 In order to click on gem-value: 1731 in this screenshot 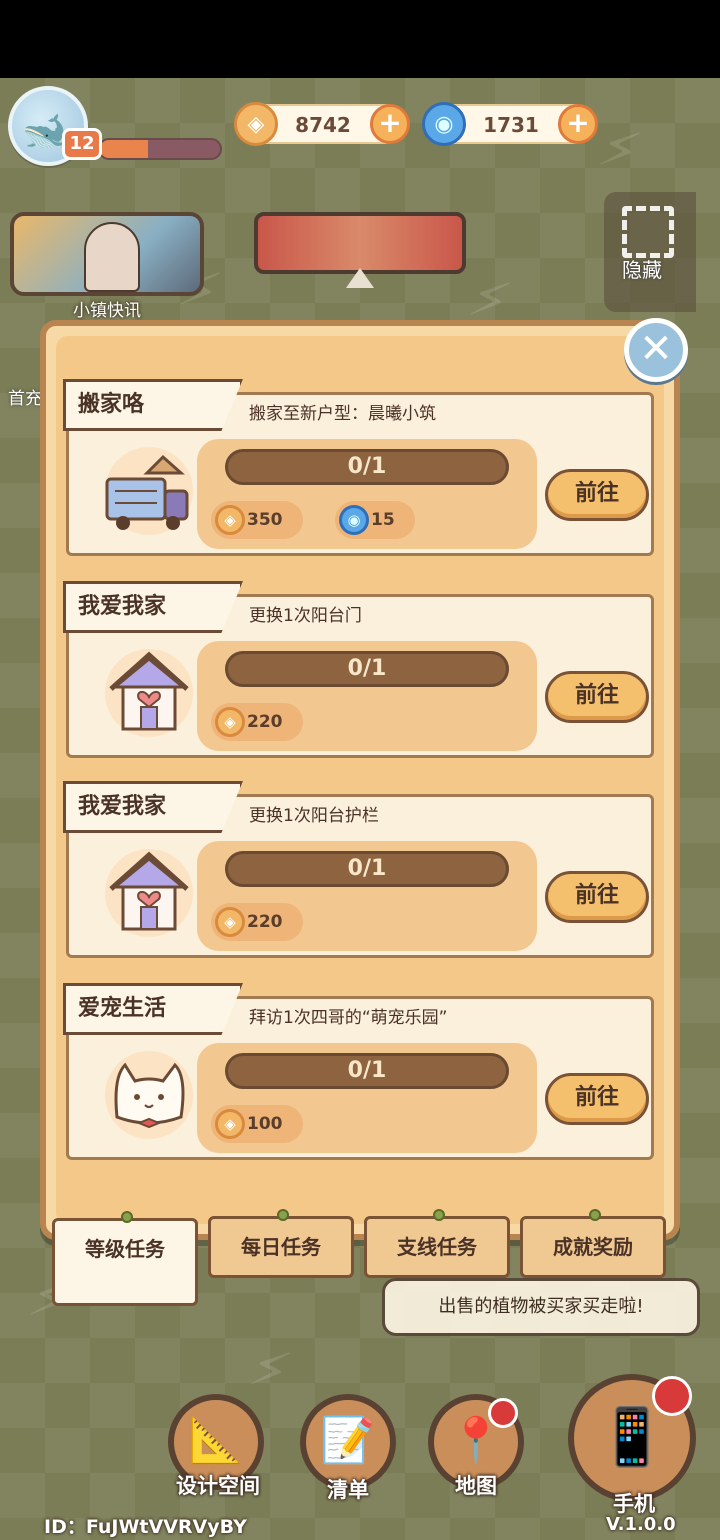, I will do `click(511, 125)`.